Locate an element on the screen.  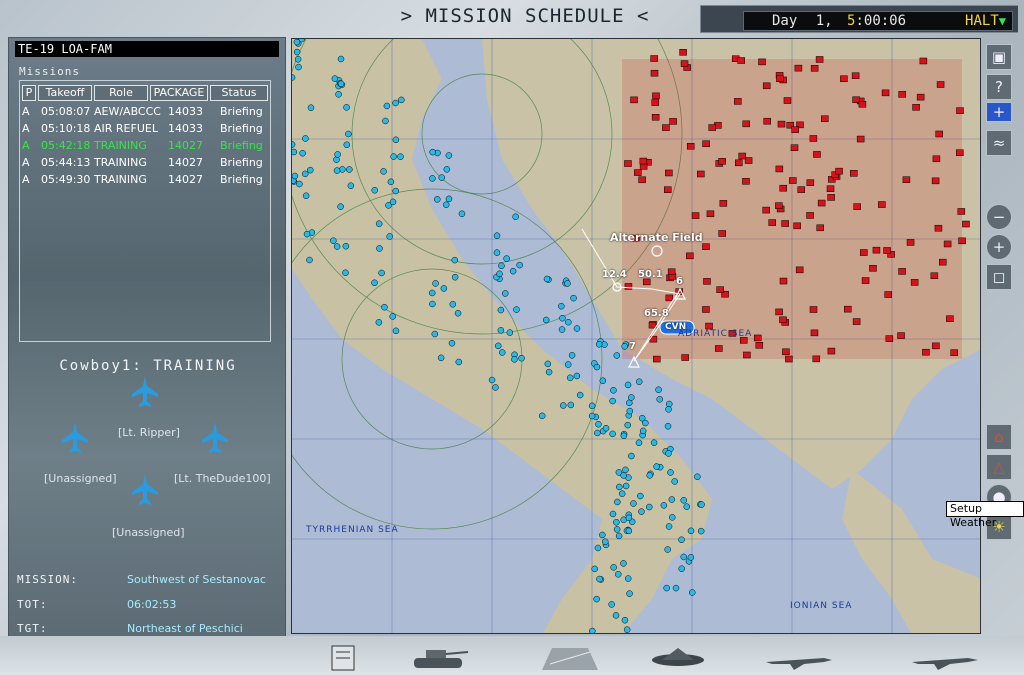
column-p: P is located at coordinates (29, 93).